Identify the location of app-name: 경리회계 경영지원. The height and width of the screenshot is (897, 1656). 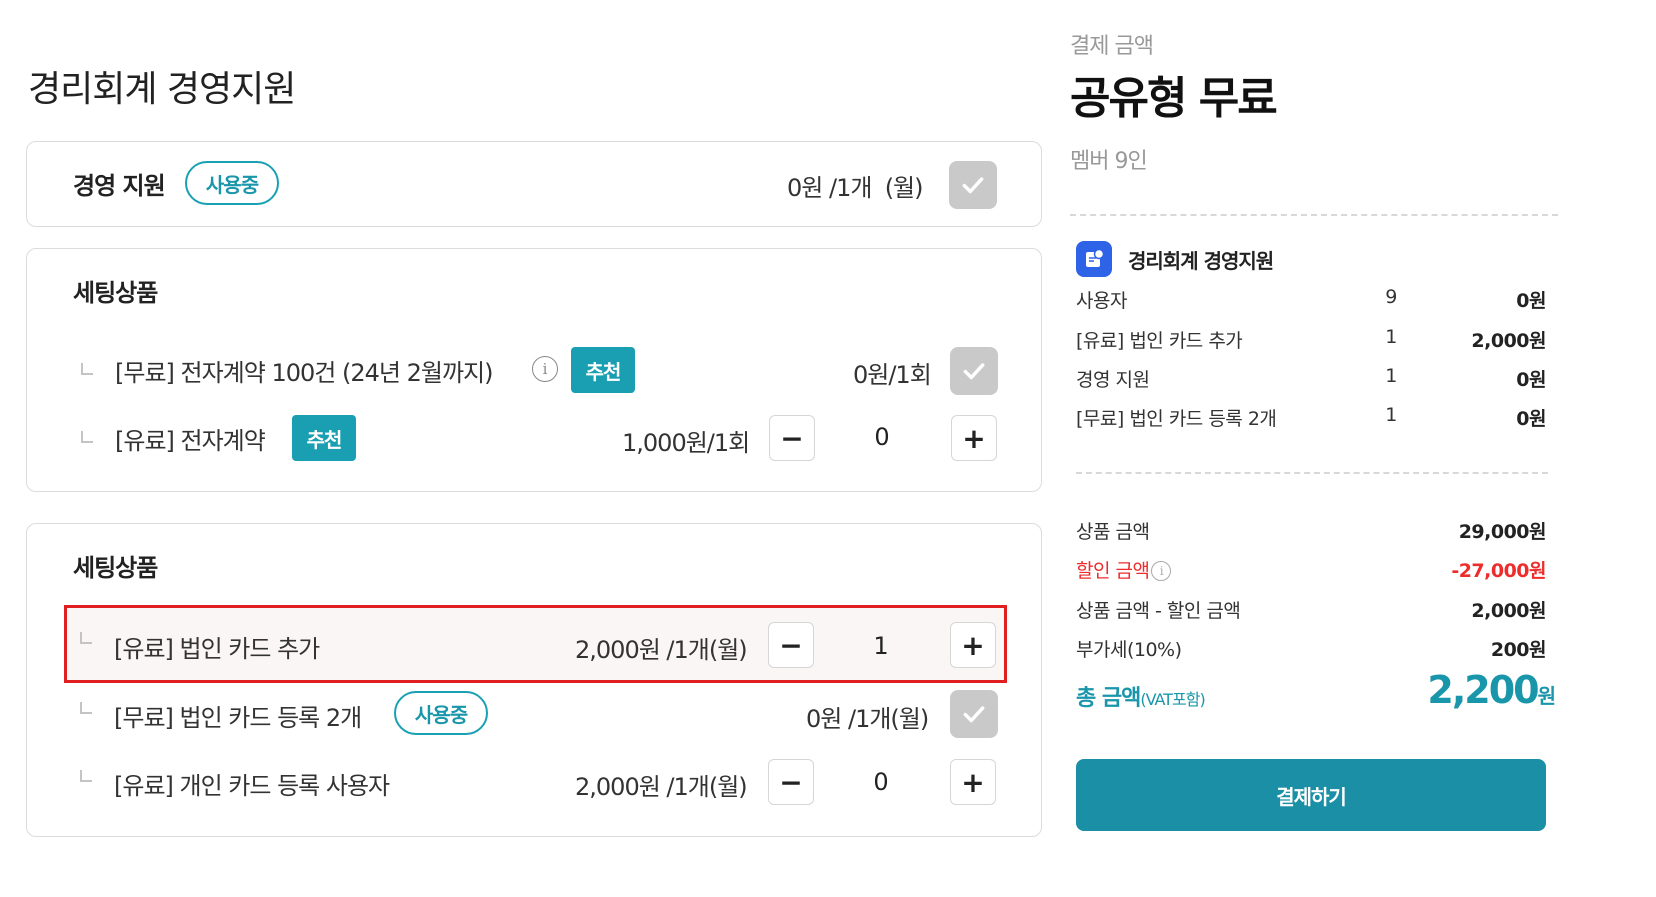
(1201, 261).